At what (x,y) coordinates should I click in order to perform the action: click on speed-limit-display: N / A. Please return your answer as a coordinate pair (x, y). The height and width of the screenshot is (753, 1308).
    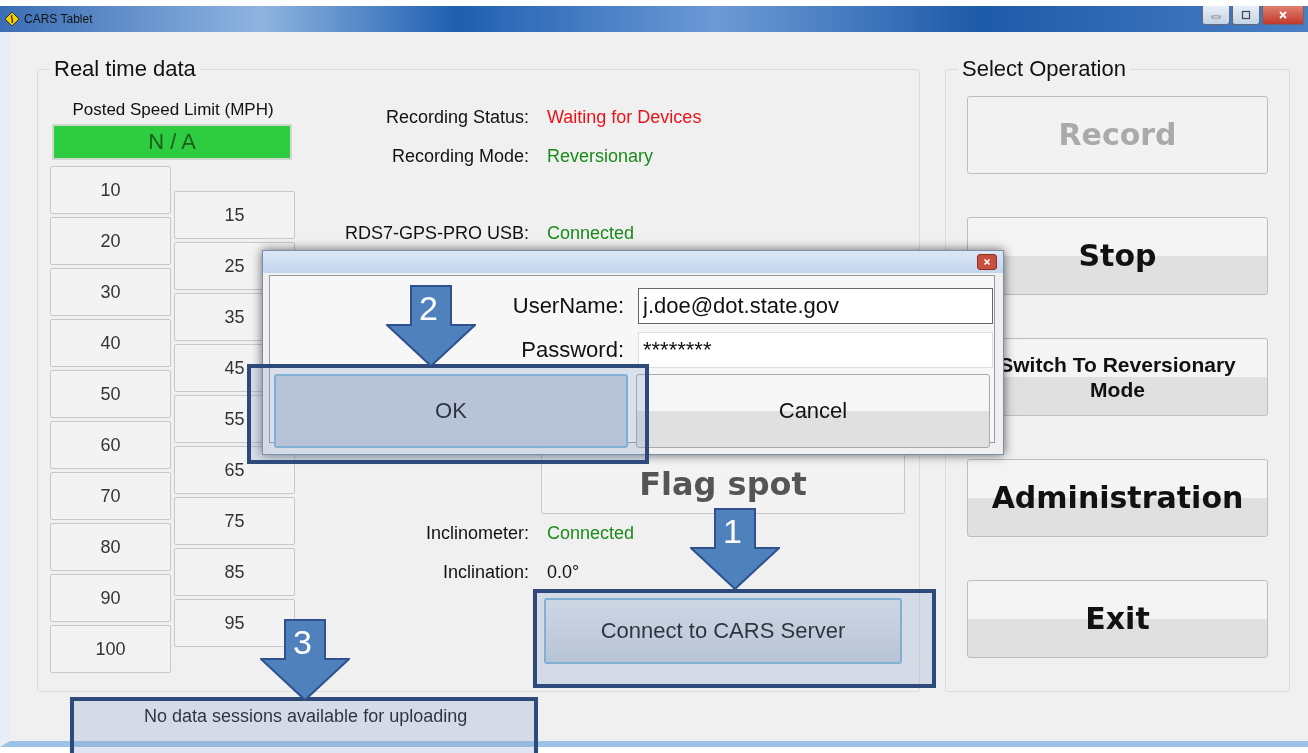
    Looking at the image, I should click on (172, 142).